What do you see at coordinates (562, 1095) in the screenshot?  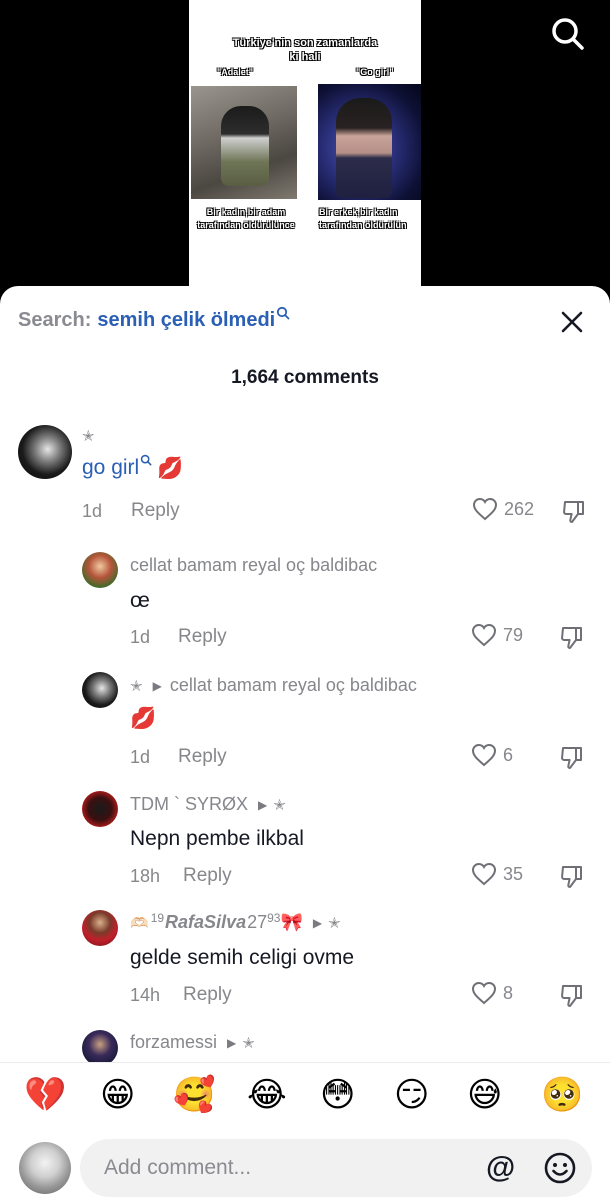 I see `emoji-pleading: 🥺` at bounding box center [562, 1095].